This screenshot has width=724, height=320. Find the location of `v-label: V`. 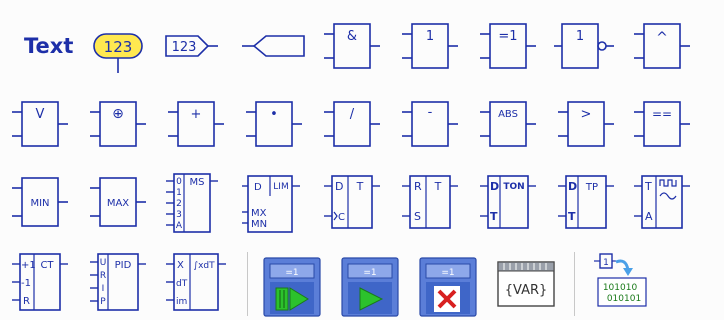

v-label: V is located at coordinates (40, 114).